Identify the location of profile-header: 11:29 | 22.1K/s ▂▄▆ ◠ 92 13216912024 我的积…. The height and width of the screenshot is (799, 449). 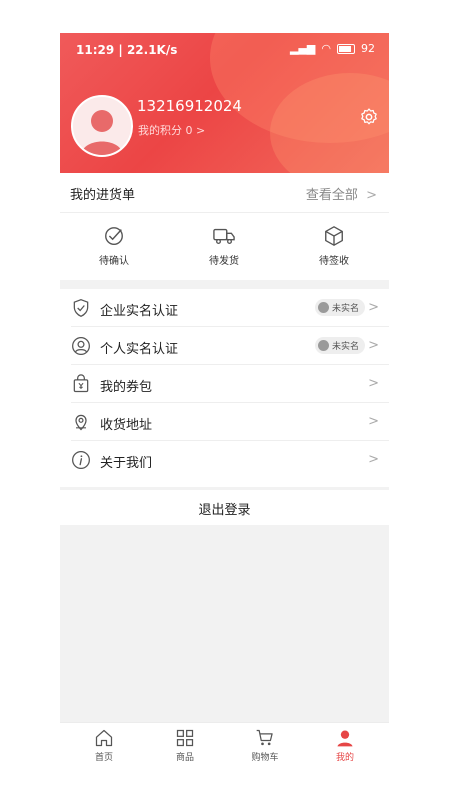
(224, 103).